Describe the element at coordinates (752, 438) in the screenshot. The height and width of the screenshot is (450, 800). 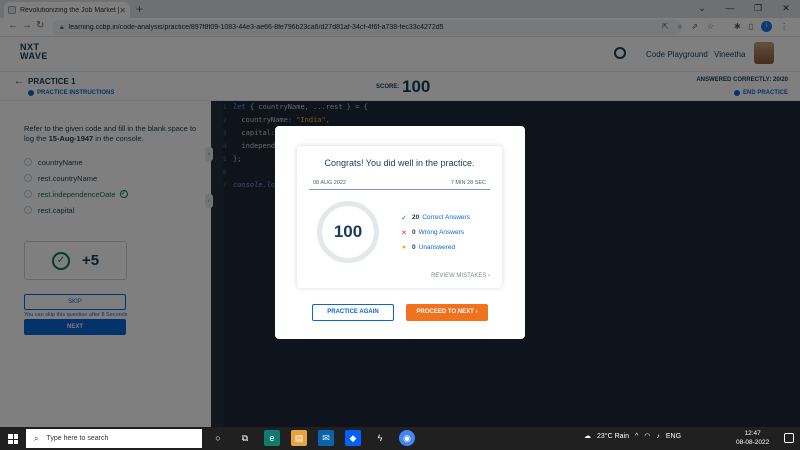
I see `taskbar-clock: 12:47 08-08-2022` at that location.